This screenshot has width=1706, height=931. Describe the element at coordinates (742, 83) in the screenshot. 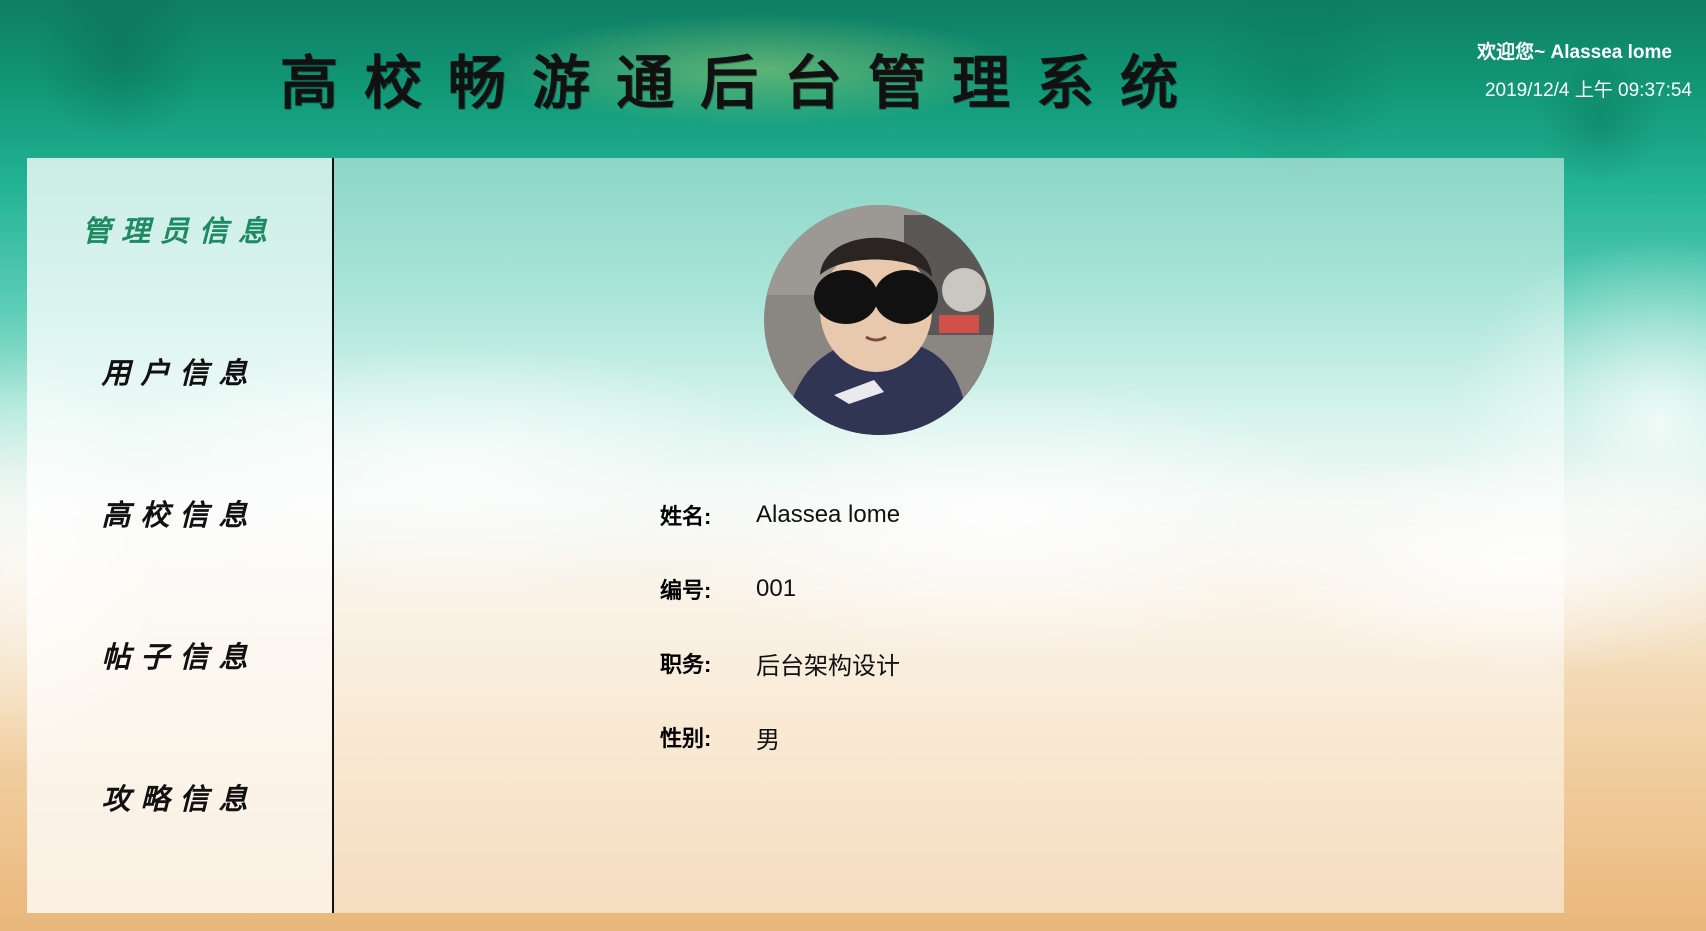

I see `site-title: 高校畅游通后台管理系统` at that location.